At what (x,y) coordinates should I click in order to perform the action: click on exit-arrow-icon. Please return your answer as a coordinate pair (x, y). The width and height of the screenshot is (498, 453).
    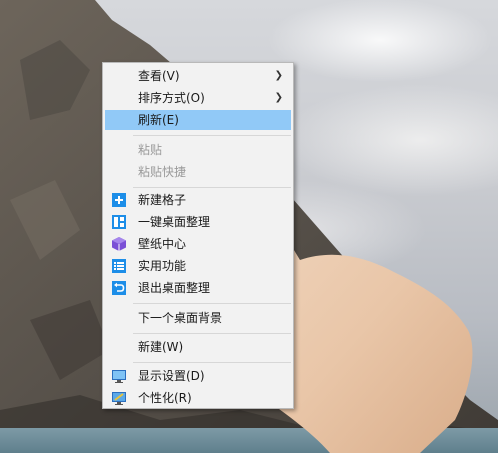
    Looking at the image, I should click on (119, 288).